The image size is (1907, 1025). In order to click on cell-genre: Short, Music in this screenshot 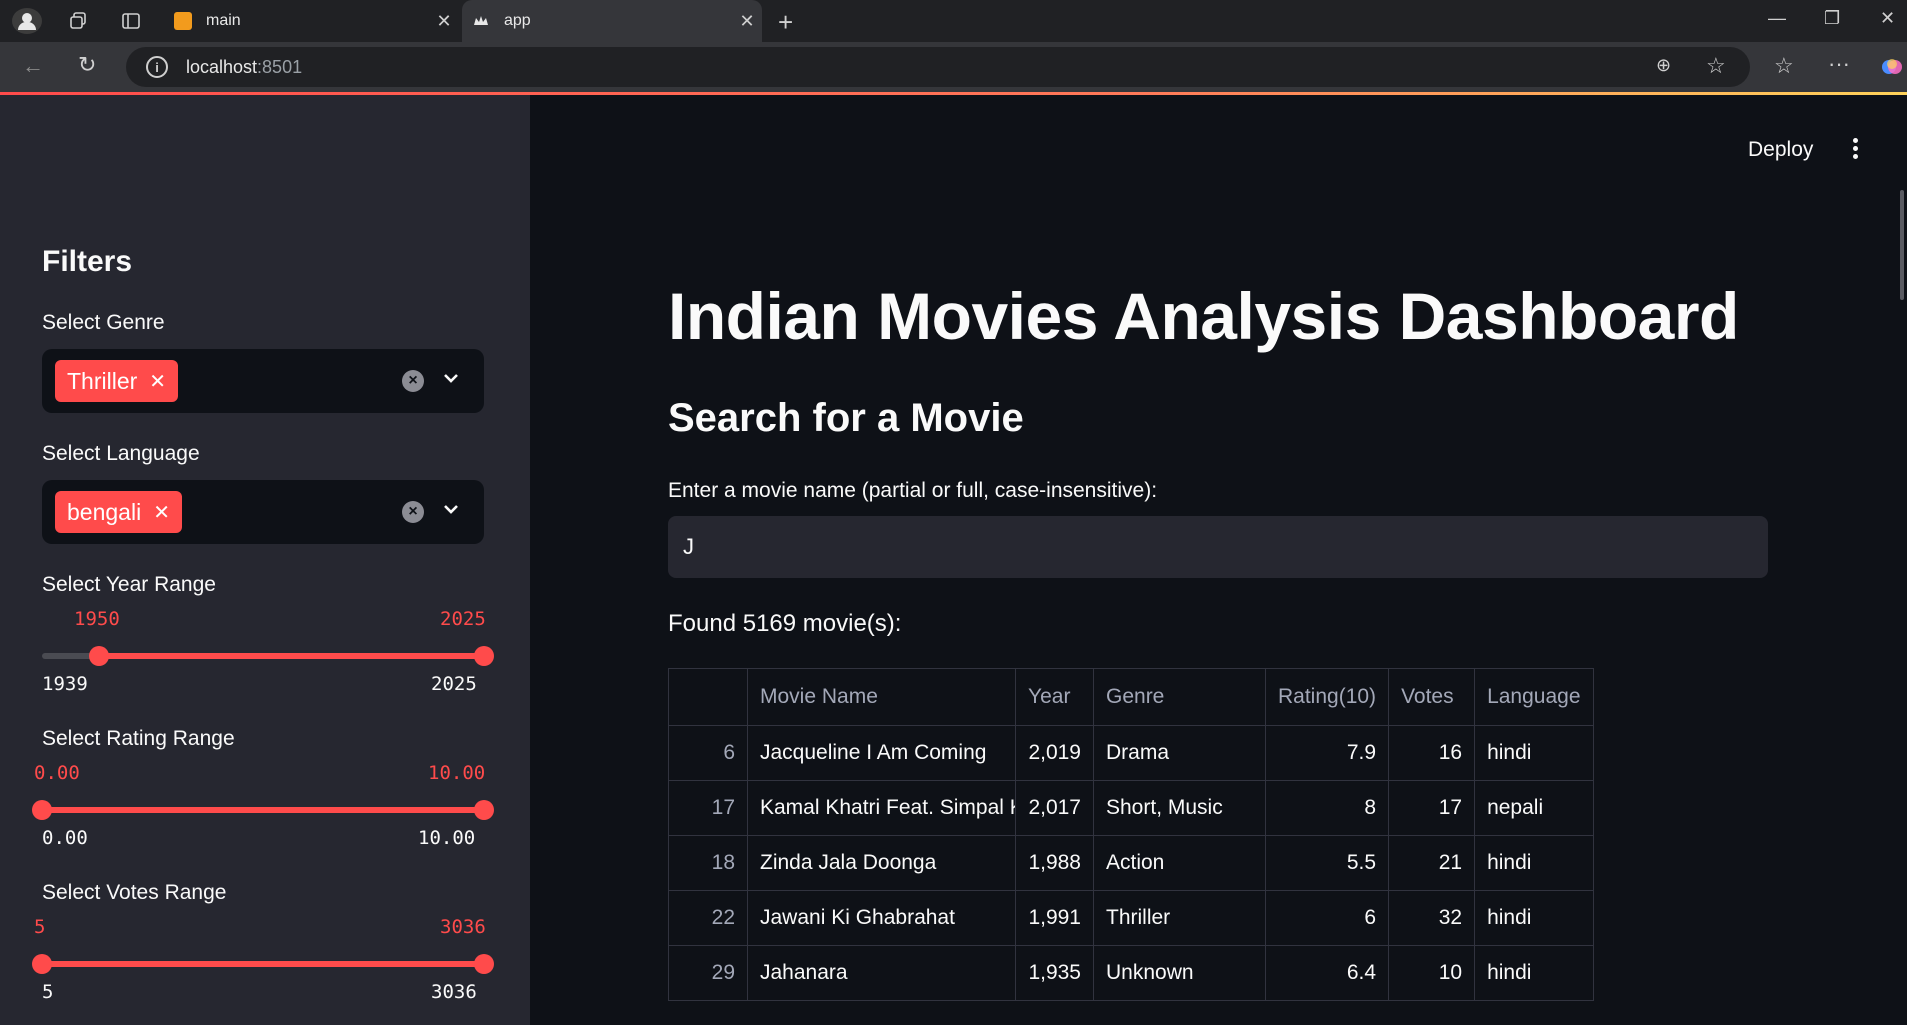, I will do `click(1179, 808)`.